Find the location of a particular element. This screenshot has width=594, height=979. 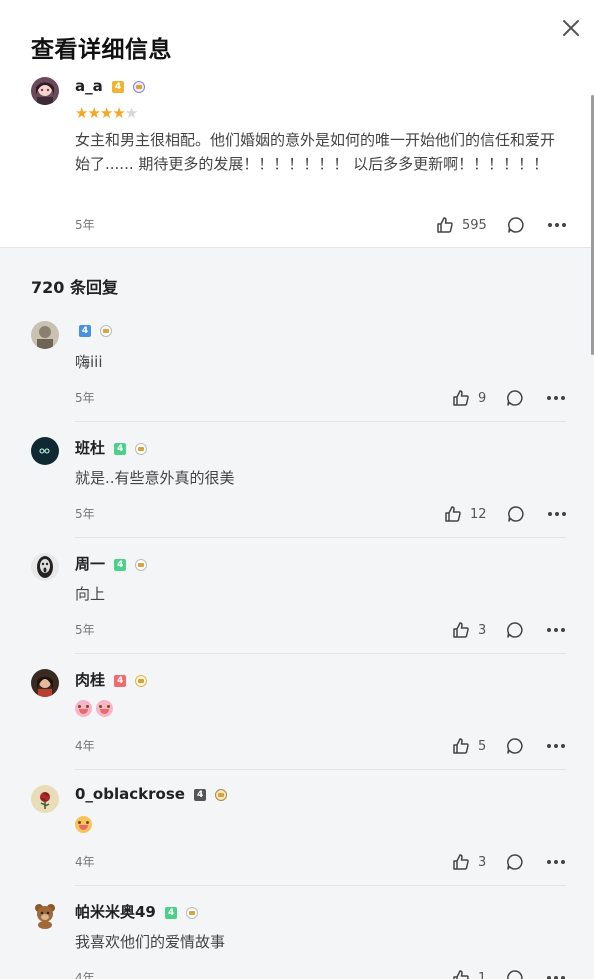

smile-emoji-icon is located at coordinates (83, 824).